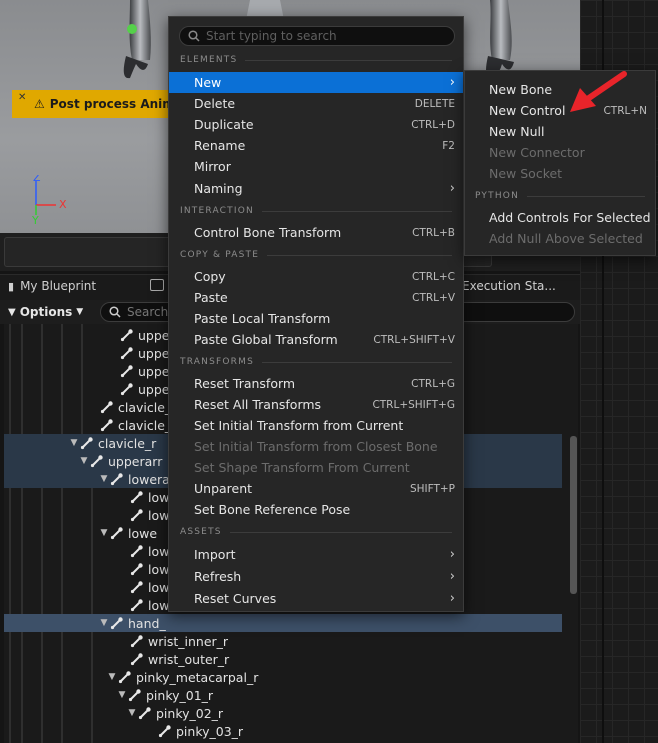 The image size is (658, 743). What do you see at coordinates (218, 188) in the screenshot?
I see `menu-item-label: Naming` at bounding box center [218, 188].